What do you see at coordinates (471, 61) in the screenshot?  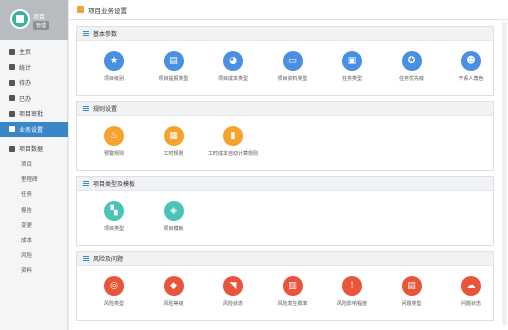 I see `user-icon: ☻` at bounding box center [471, 61].